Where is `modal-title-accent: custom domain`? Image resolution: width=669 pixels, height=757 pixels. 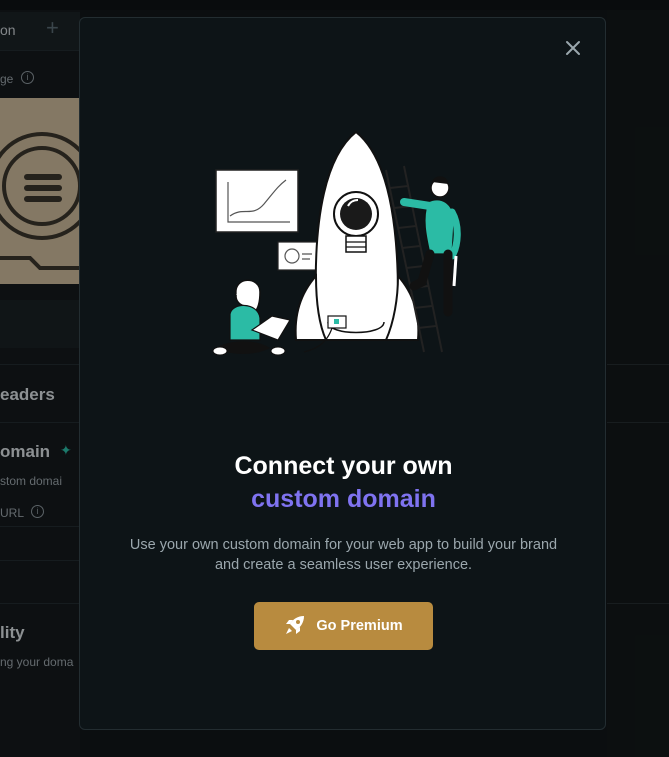 modal-title-accent: custom domain is located at coordinates (343, 499).